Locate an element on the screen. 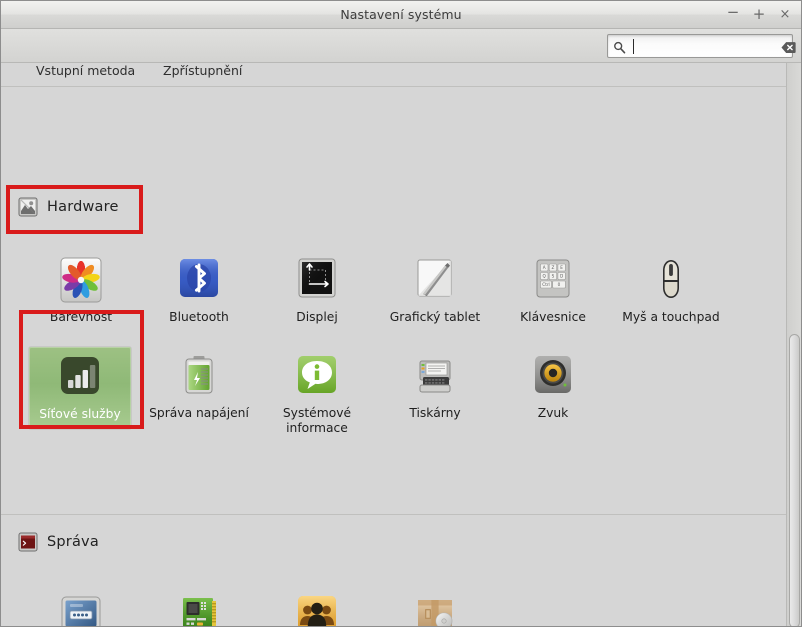 The width and height of the screenshot is (802, 627). svg-text: E is located at coordinates (561, 267).